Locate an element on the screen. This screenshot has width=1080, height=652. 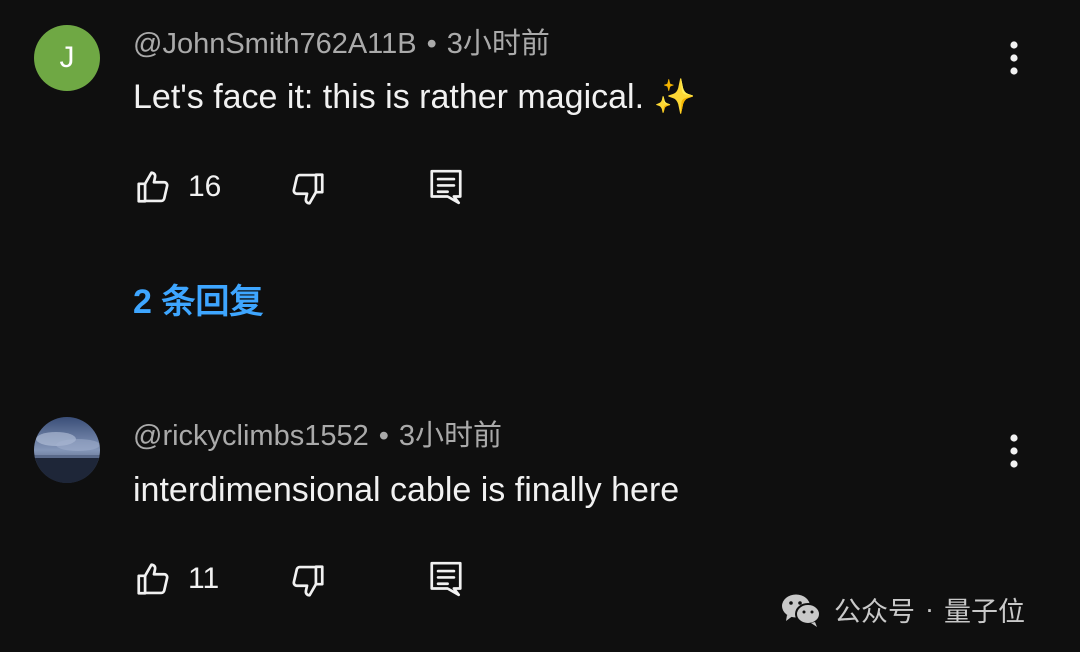
avatar-landscape-image is located at coordinates (67, 450).